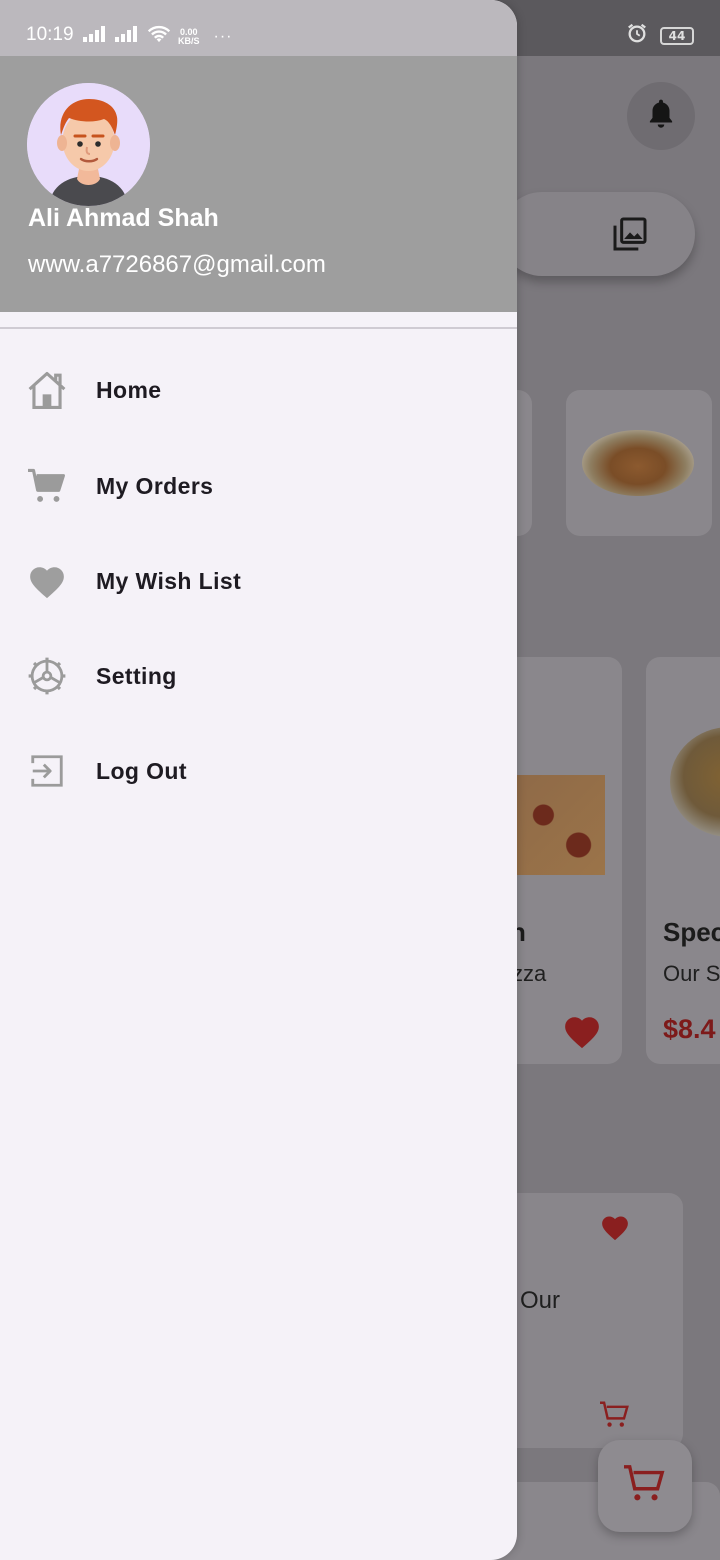 The width and height of the screenshot is (720, 1560). Describe the element at coordinates (258, 28) in the screenshot. I see `status-bar: 10:19 0.00 KB/S ···` at that location.